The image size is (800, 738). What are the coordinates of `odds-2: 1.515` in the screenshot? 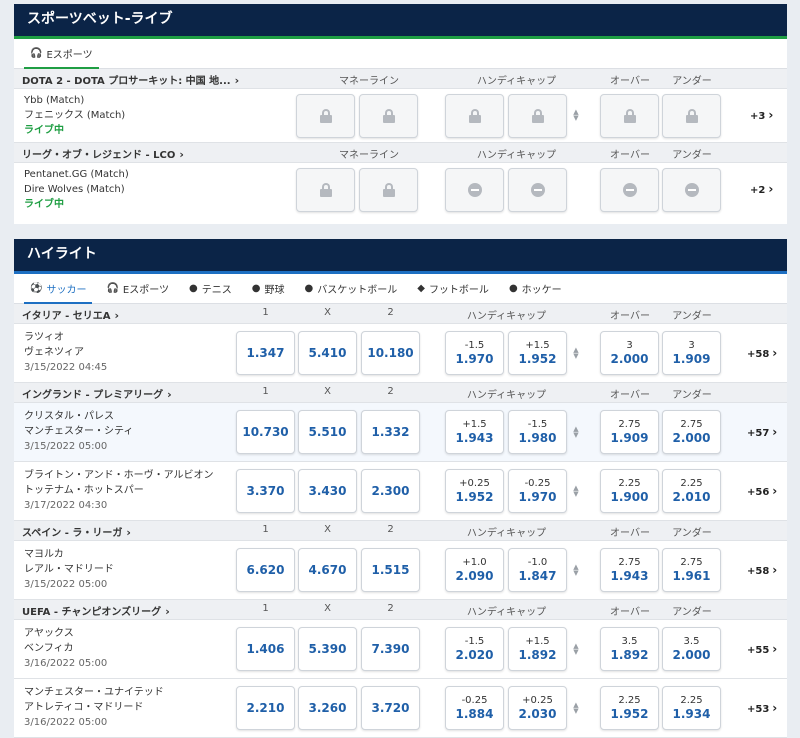 It's located at (390, 570).